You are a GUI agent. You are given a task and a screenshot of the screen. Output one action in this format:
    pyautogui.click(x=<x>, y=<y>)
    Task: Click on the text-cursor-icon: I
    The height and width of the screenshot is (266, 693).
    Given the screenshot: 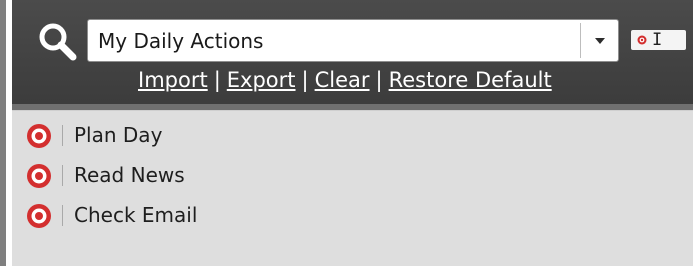 What is the action you would take?
    pyautogui.click(x=657, y=40)
    